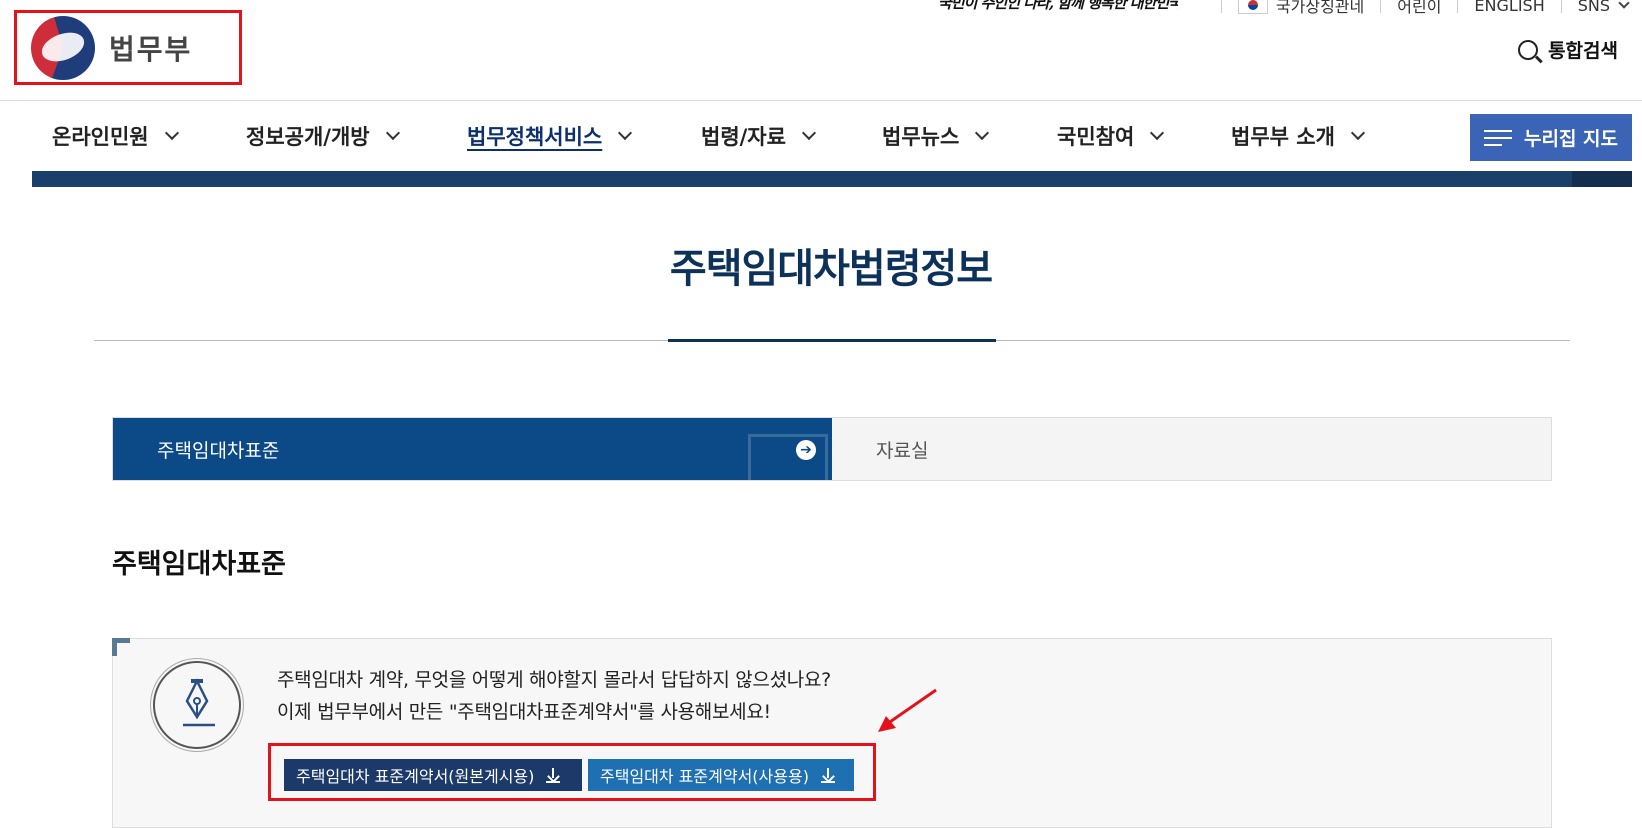 This screenshot has height=828, width=1642. Describe the element at coordinates (1058, 6) in the screenshot. I see `slogan-text: 국민이 주인인 나라, 함께 행복한 대한민국` at that location.